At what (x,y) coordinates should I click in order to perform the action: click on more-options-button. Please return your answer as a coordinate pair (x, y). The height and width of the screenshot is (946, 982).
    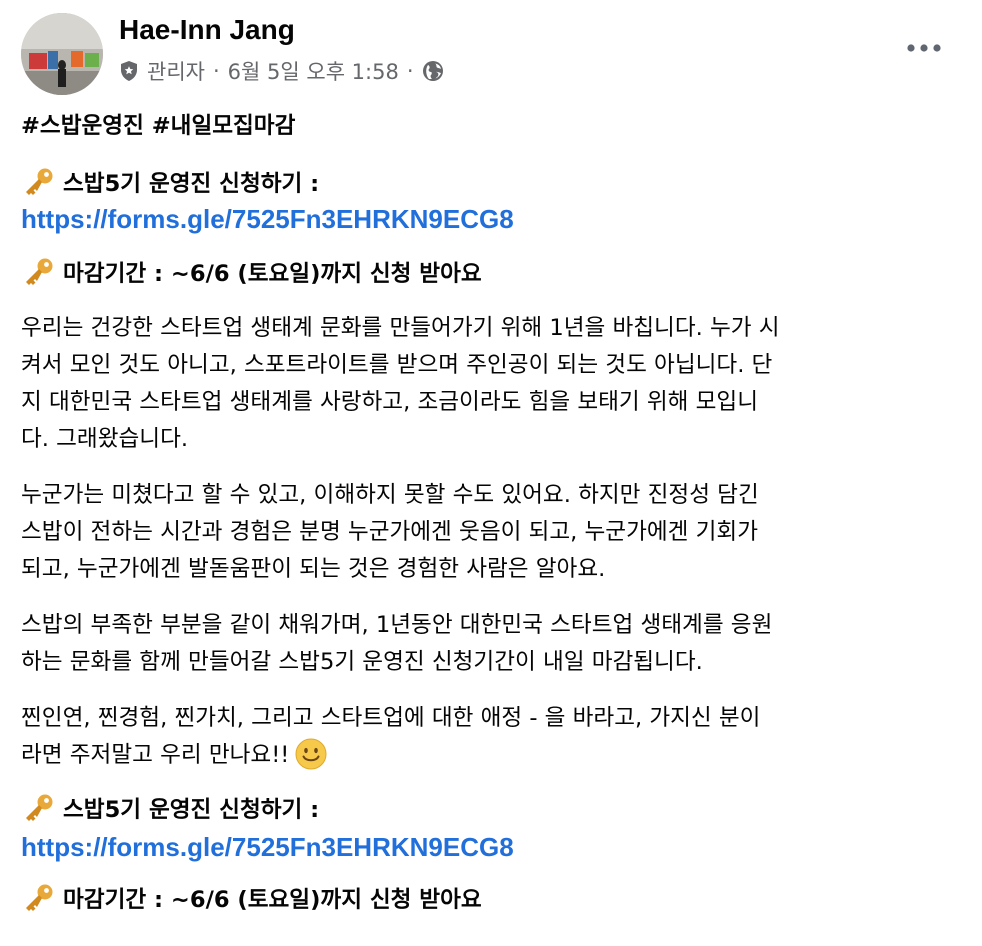
    Looking at the image, I should click on (924, 48).